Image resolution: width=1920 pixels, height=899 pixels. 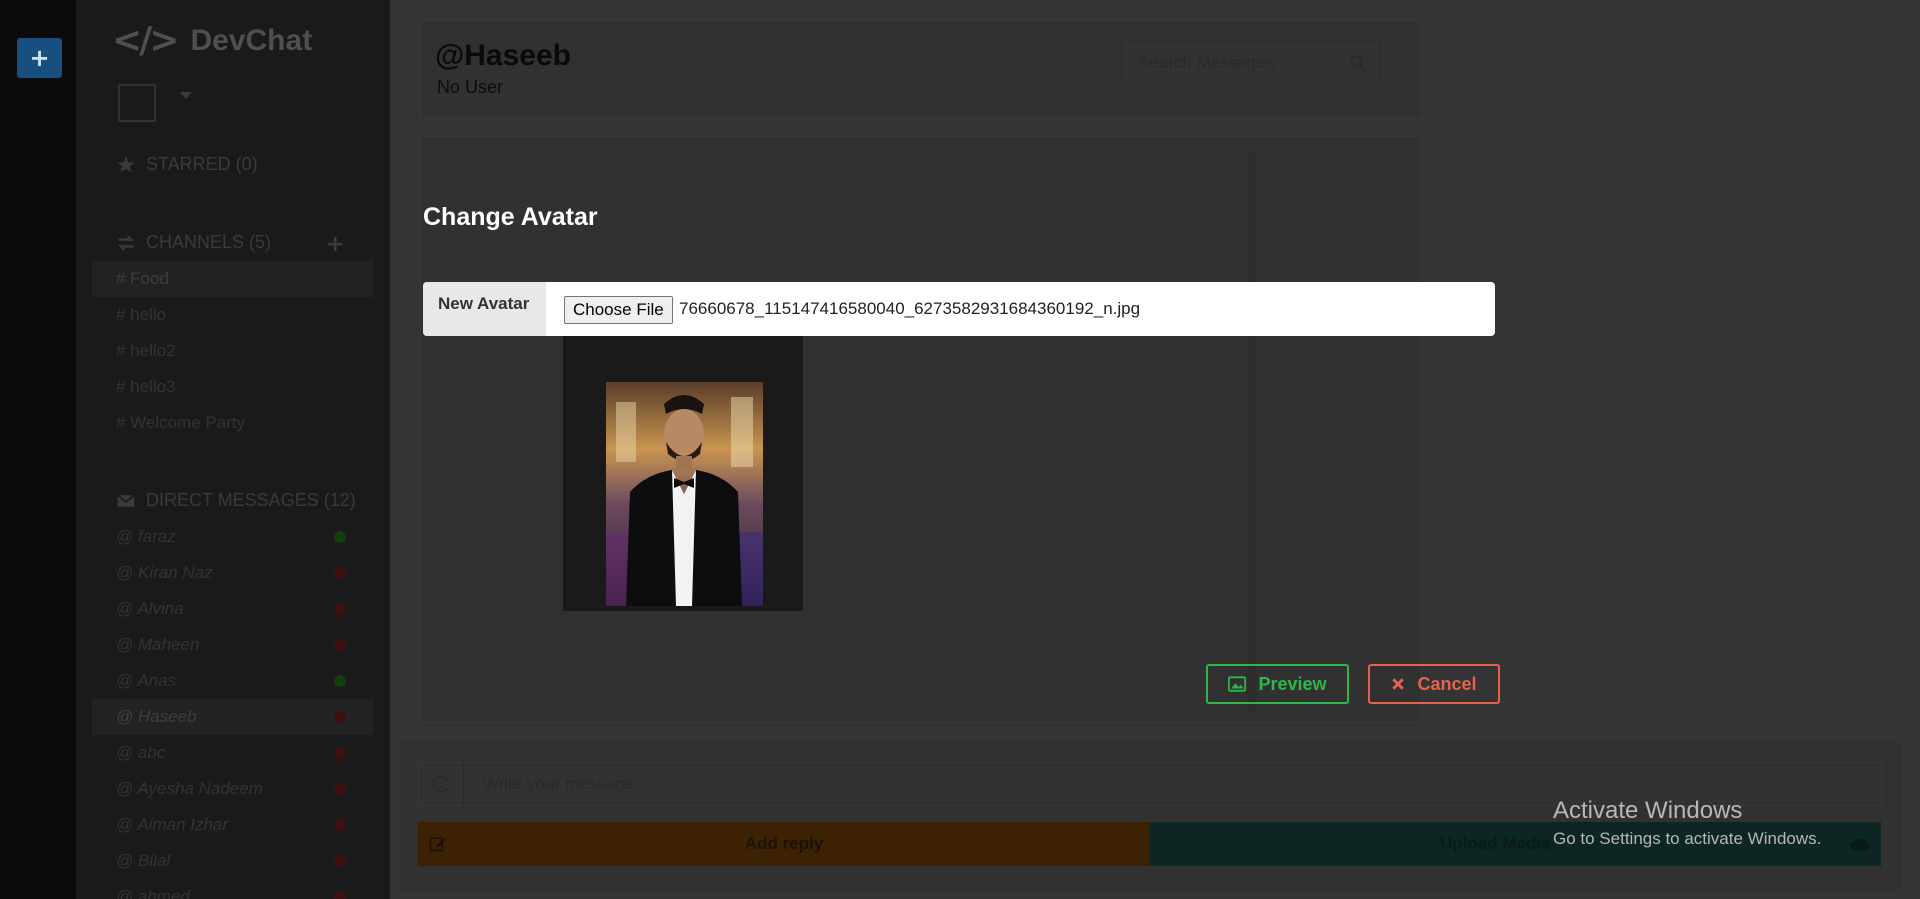 I want to click on direct-messages-section: DIRECT MESSAGES (12), so click(x=236, y=500).